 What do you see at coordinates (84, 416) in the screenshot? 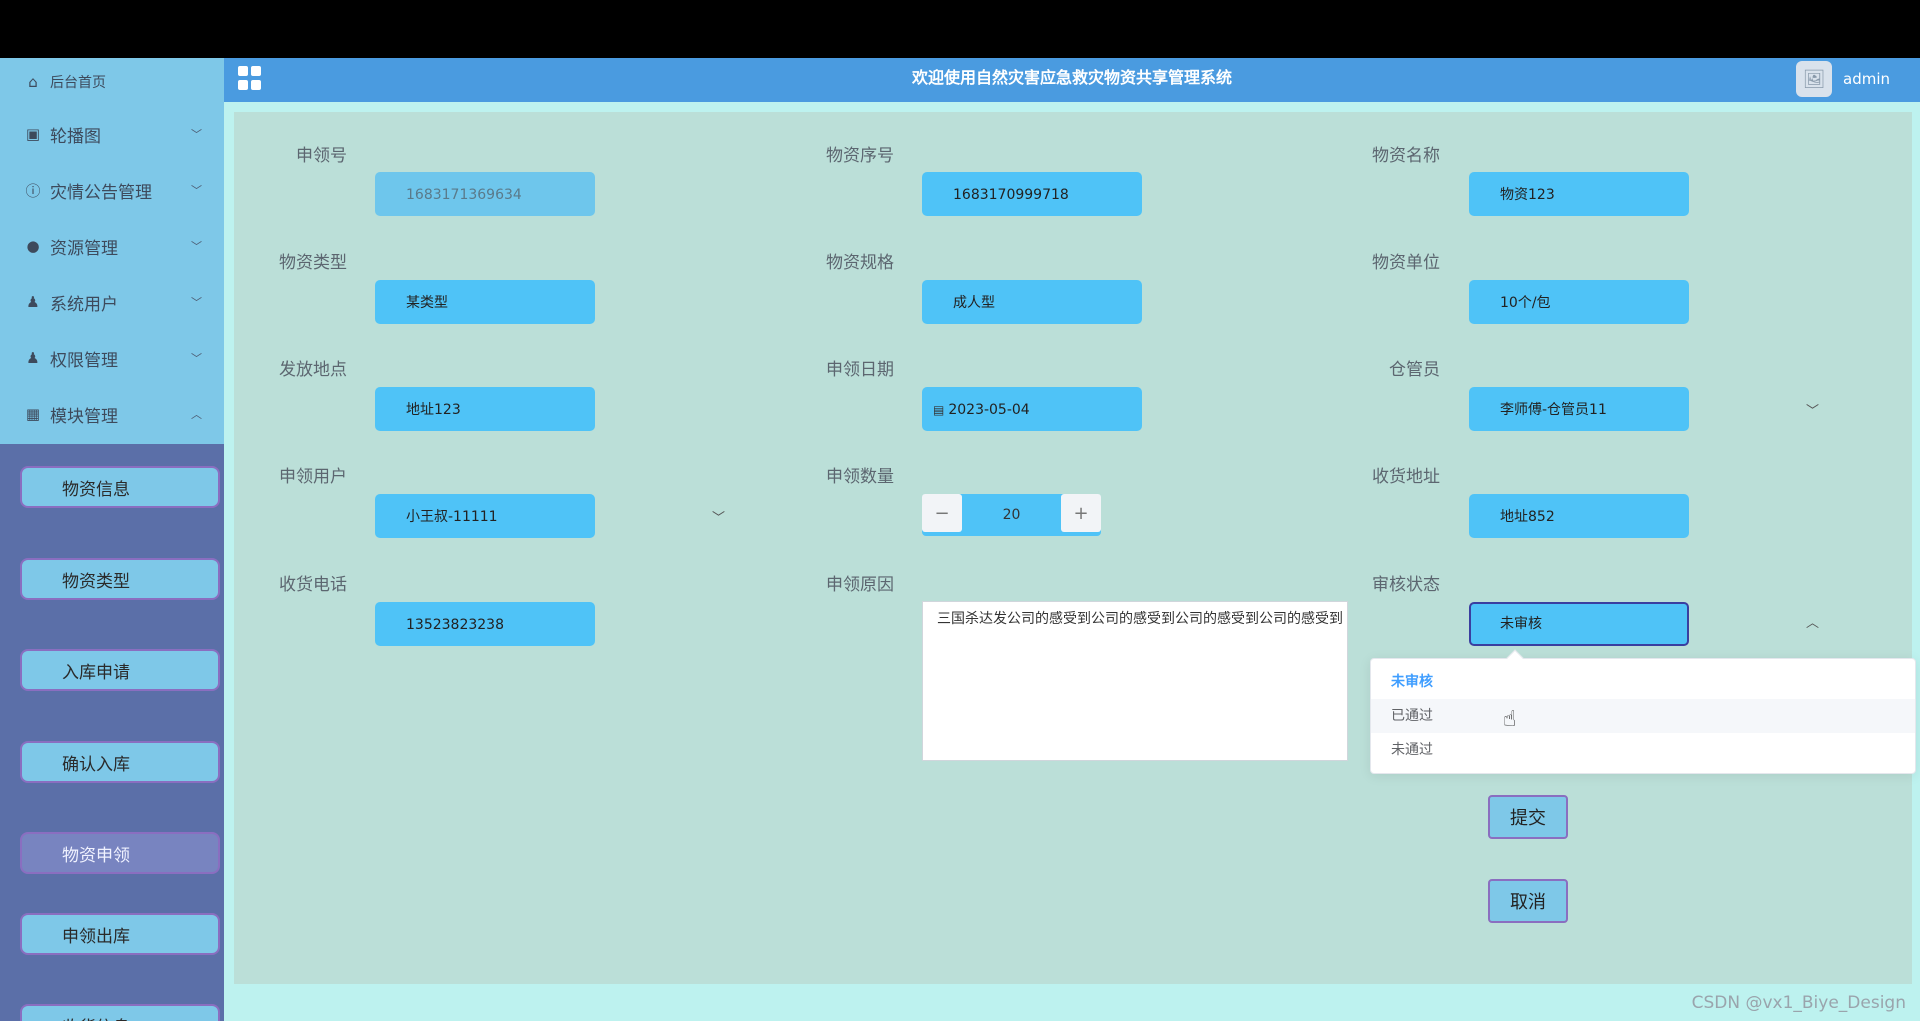
I see `sidebar-item-label: 模块管理` at bounding box center [84, 416].